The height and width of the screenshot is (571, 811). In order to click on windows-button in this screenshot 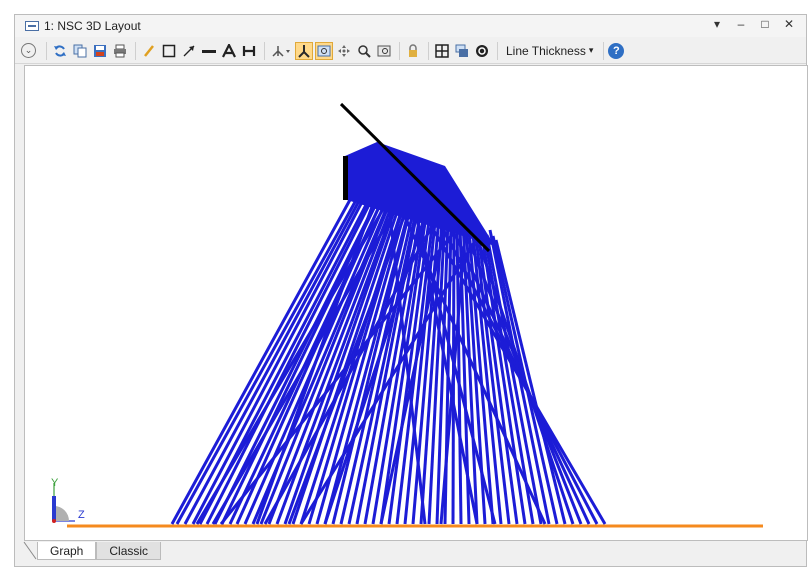, I will do `click(462, 51)`.